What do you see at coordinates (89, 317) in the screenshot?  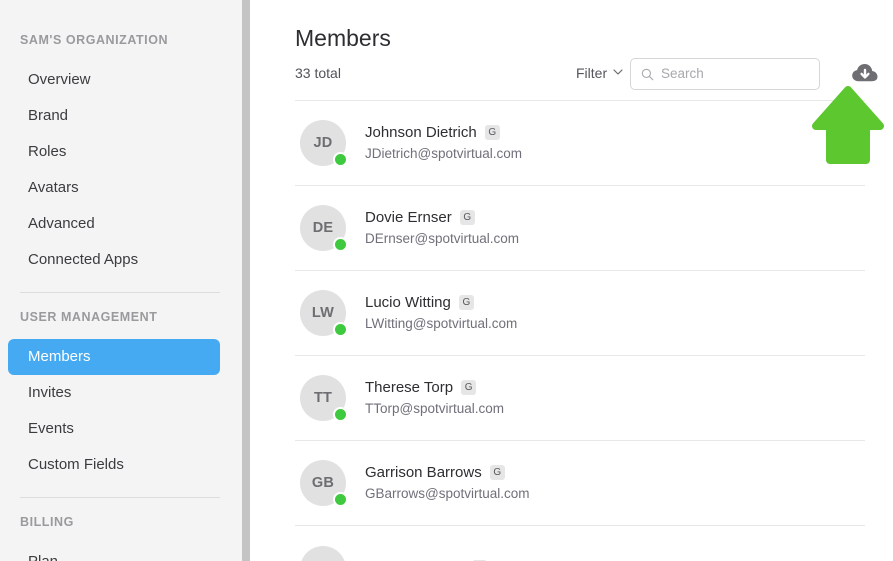 I see `sidebar-section-label-user-management: USER MANAGEMENT` at bounding box center [89, 317].